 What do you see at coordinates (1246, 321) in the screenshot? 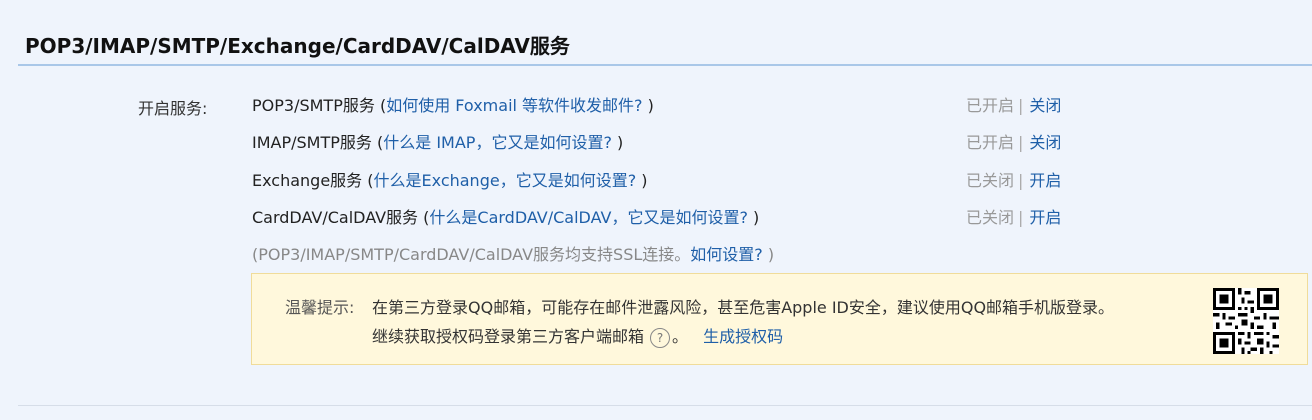
I see `qr-code-icon` at bounding box center [1246, 321].